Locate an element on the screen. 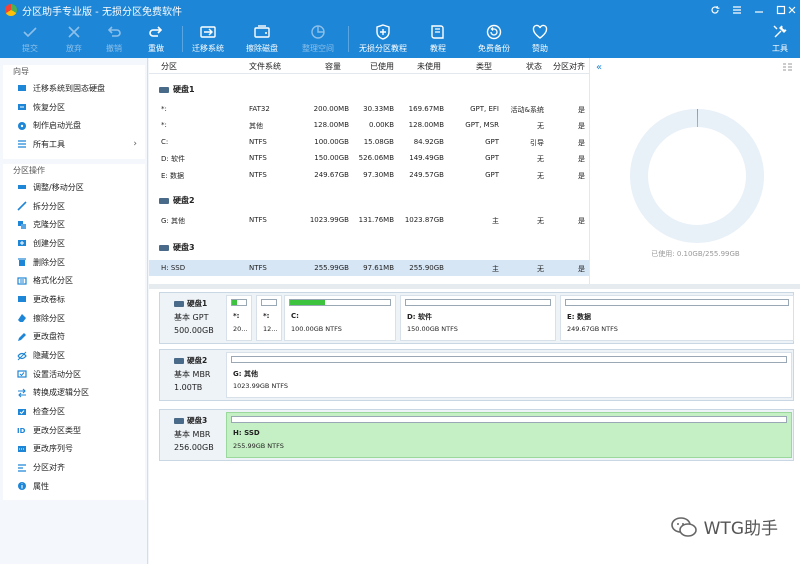 The height and width of the screenshot is (564, 800). sidebar-item-change-label: 更改卷标 is located at coordinates (74, 299).